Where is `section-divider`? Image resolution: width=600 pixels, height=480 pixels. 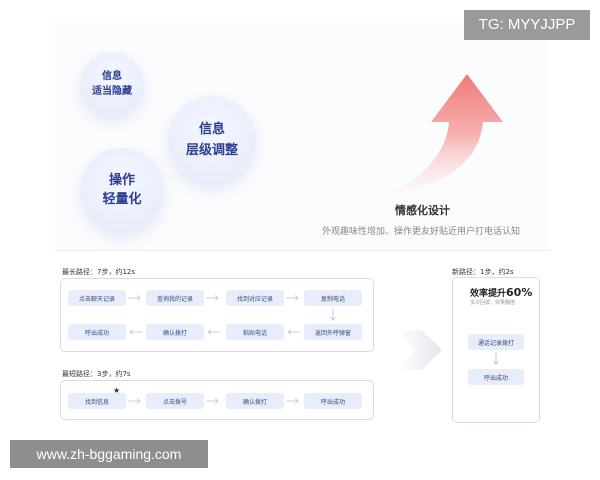
section-divider is located at coordinates (302, 250).